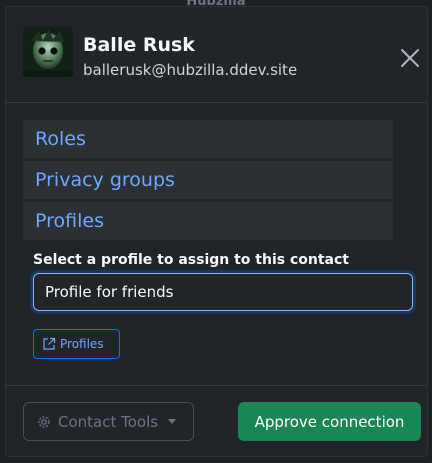 The height and width of the screenshot is (463, 432). I want to click on approve-connection-button: Approve connection, so click(329, 421).